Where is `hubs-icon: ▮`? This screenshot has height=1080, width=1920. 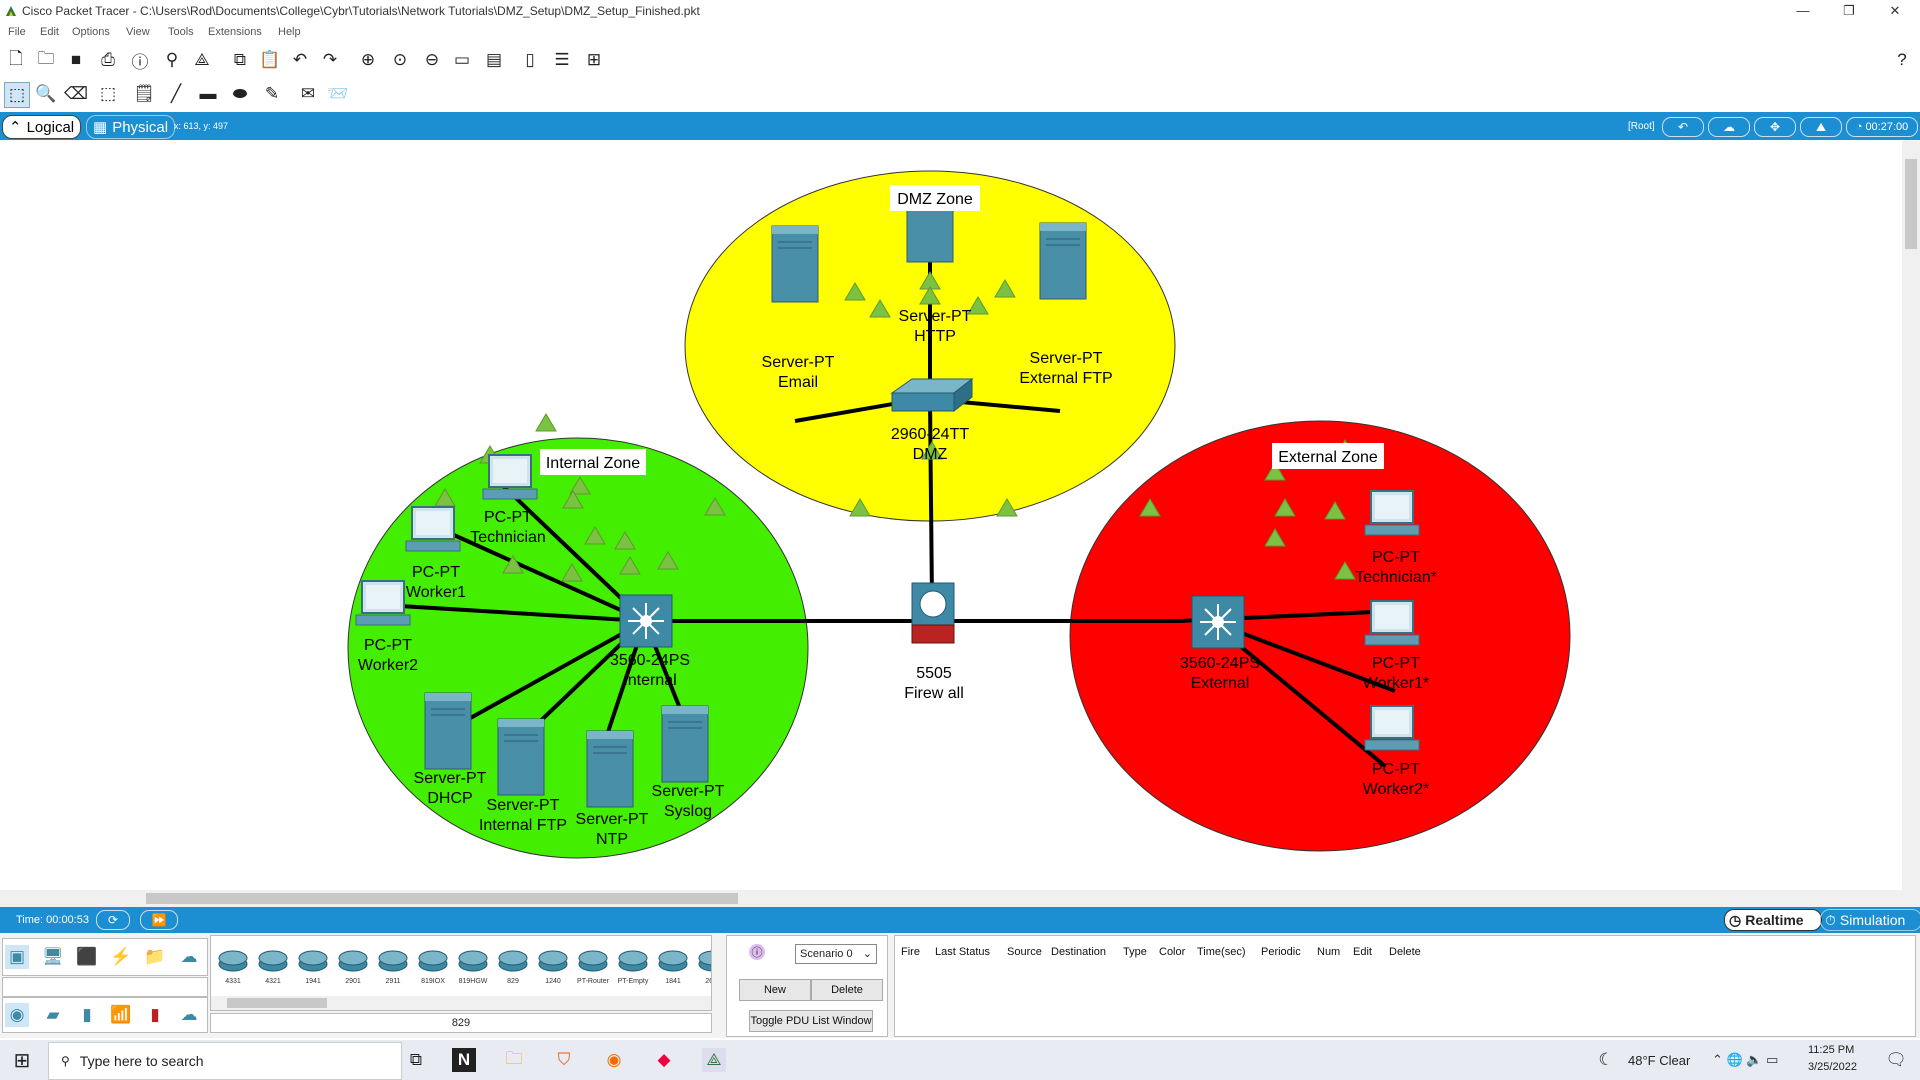
hubs-icon: ▮ is located at coordinates (87, 1015).